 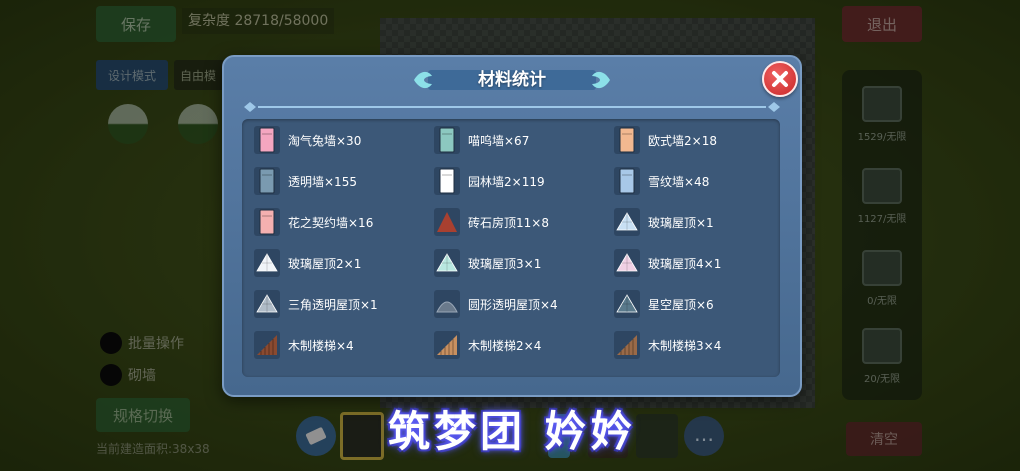 What do you see at coordinates (447, 345) in the screenshot?
I see `stairs-wood-2-icon` at bounding box center [447, 345].